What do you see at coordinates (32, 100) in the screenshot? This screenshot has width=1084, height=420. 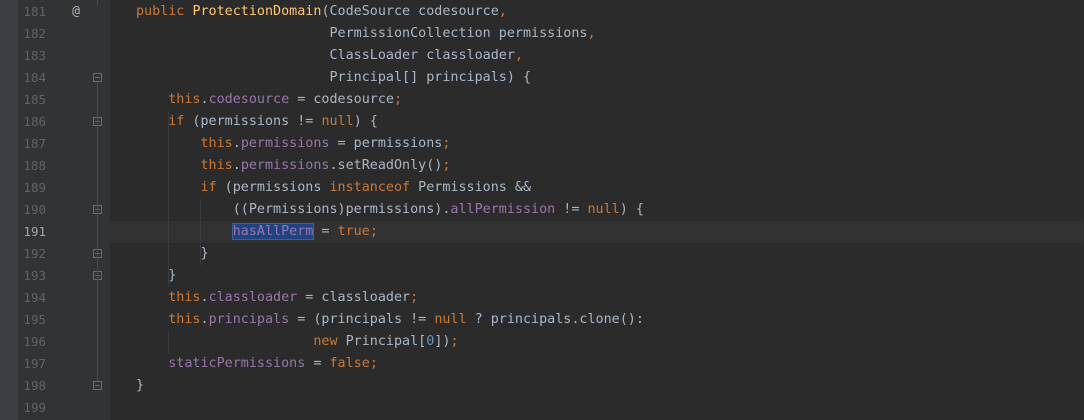 I see `line-number: 185` at bounding box center [32, 100].